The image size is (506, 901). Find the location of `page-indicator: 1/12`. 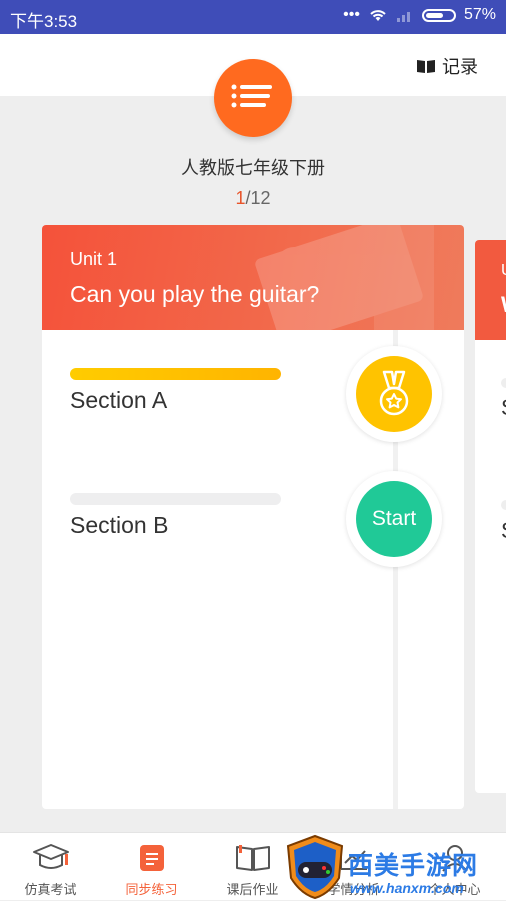

page-indicator: 1/12 is located at coordinates (253, 198).